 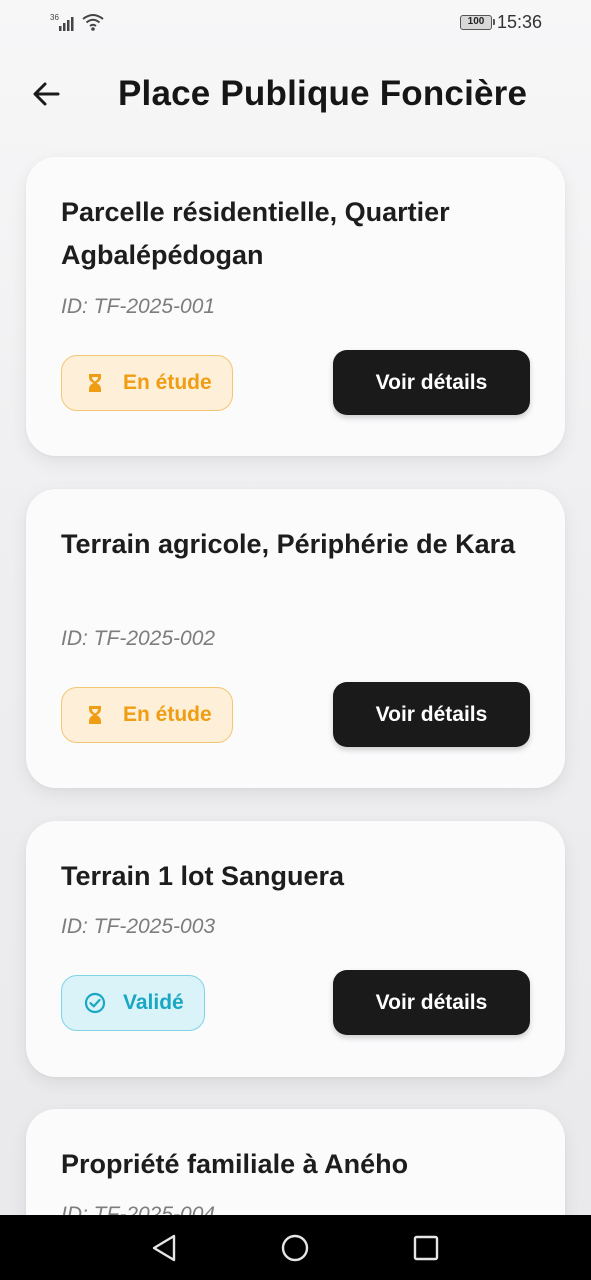 I want to click on listing-title: Terrain 1 lot Sanguera, so click(x=203, y=876).